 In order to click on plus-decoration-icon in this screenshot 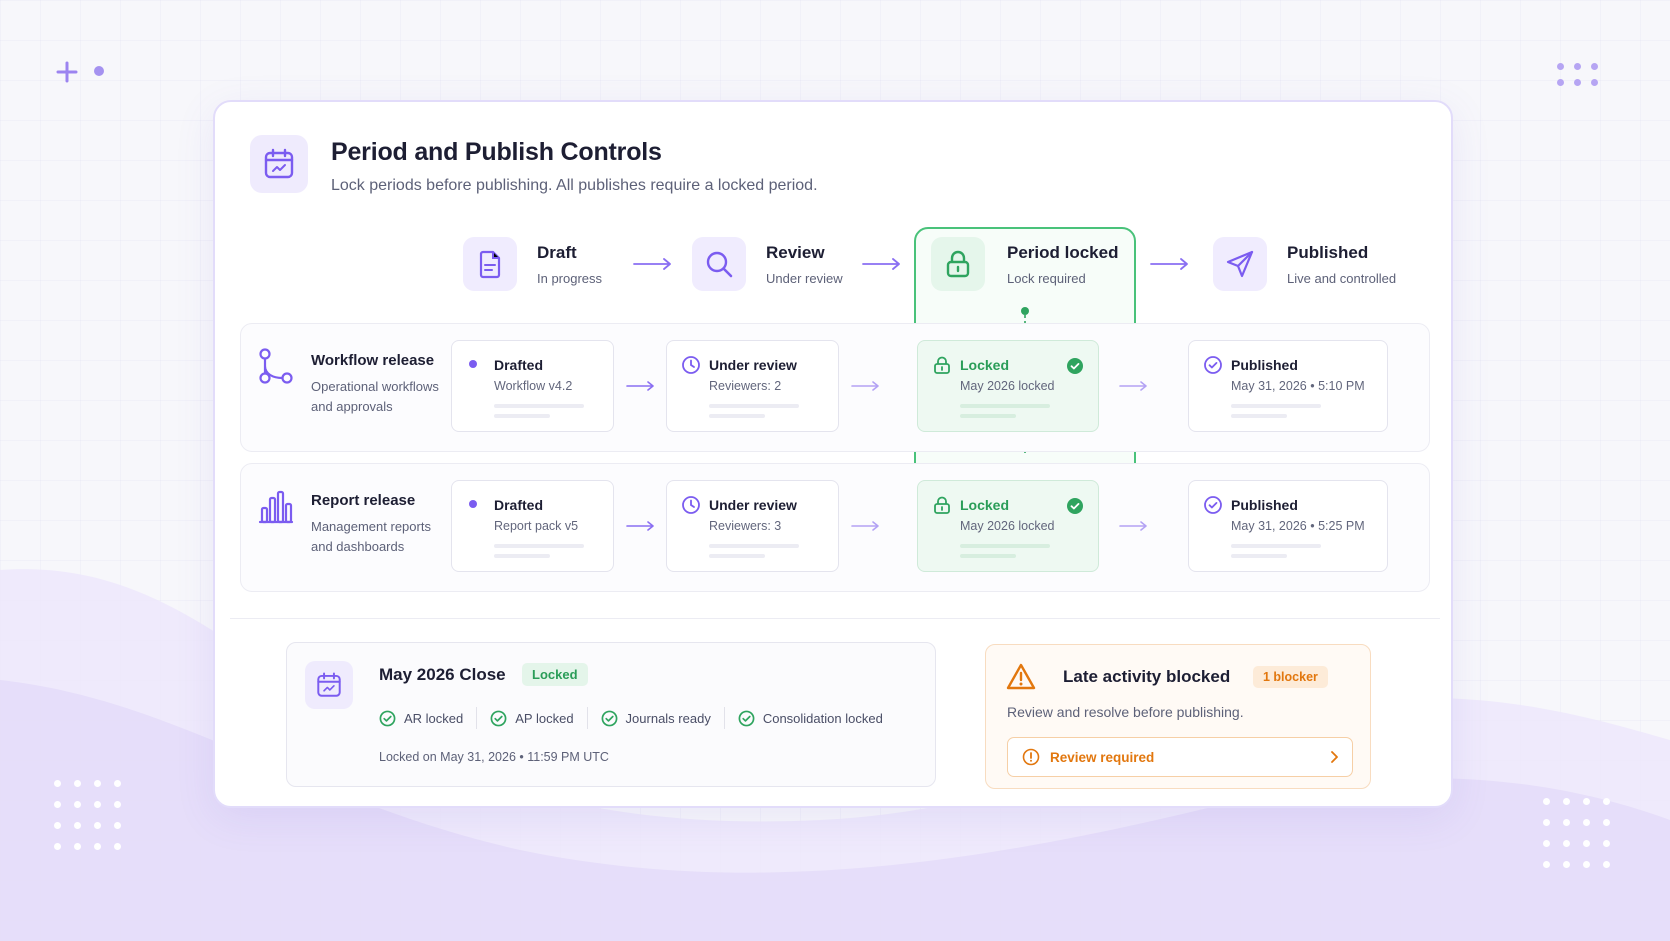, I will do `click(67, 72)`.